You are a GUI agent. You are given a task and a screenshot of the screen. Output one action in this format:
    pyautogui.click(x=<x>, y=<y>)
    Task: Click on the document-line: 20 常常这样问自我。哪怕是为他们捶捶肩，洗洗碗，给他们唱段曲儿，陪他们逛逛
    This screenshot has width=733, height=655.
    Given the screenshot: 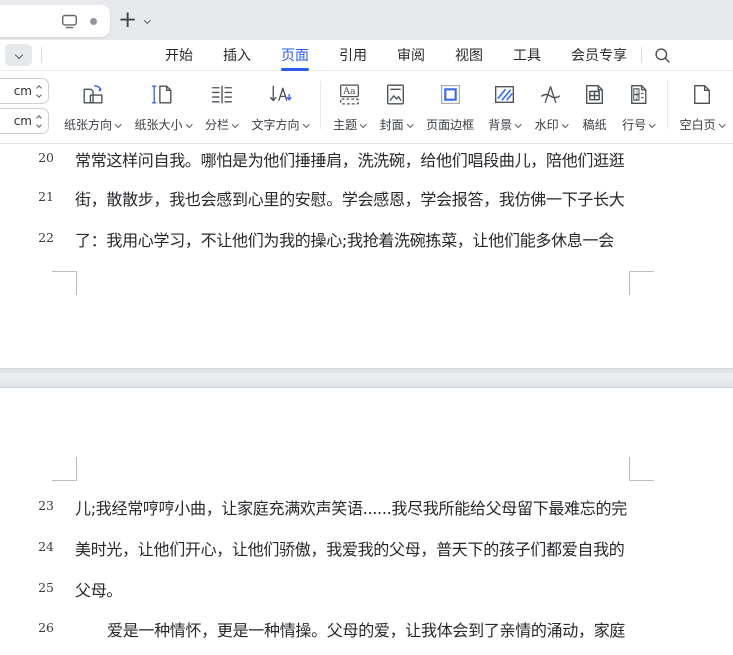 What is the action you would take?
    pyautogui.click(x=366, y=159)
    